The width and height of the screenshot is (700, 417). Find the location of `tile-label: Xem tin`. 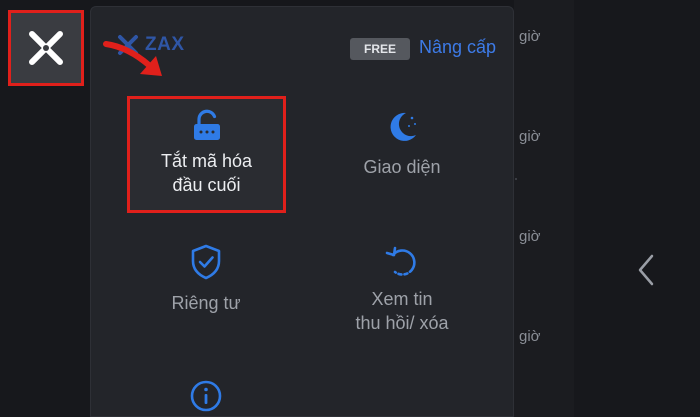

tile-label: Xem tin is located at coordinates (402, 299).